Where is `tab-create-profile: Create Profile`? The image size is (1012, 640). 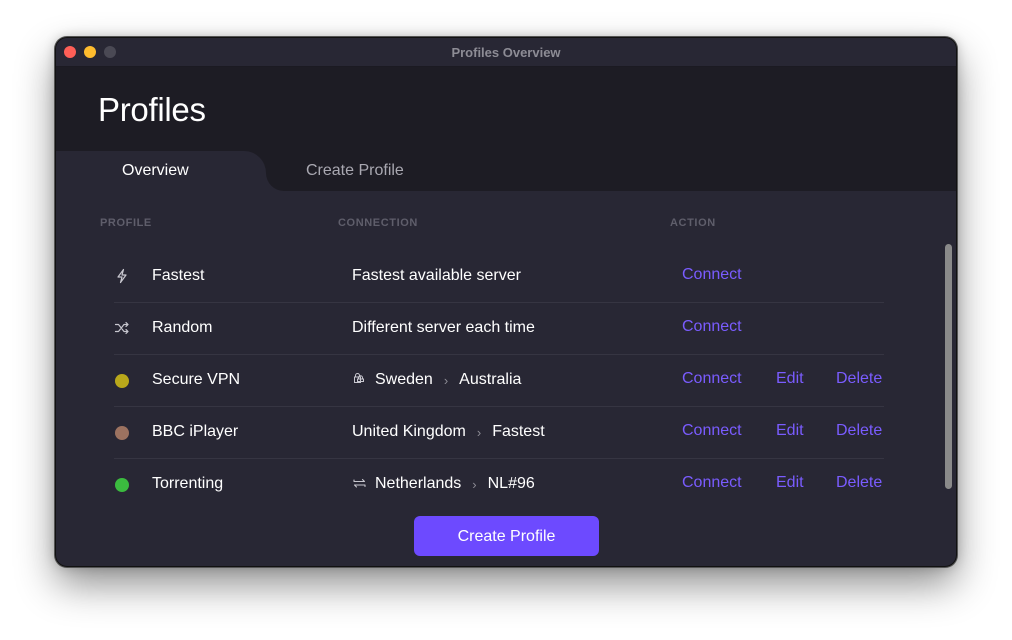
tab-create-profile: Create Profile is located at coordinates (355, 171).